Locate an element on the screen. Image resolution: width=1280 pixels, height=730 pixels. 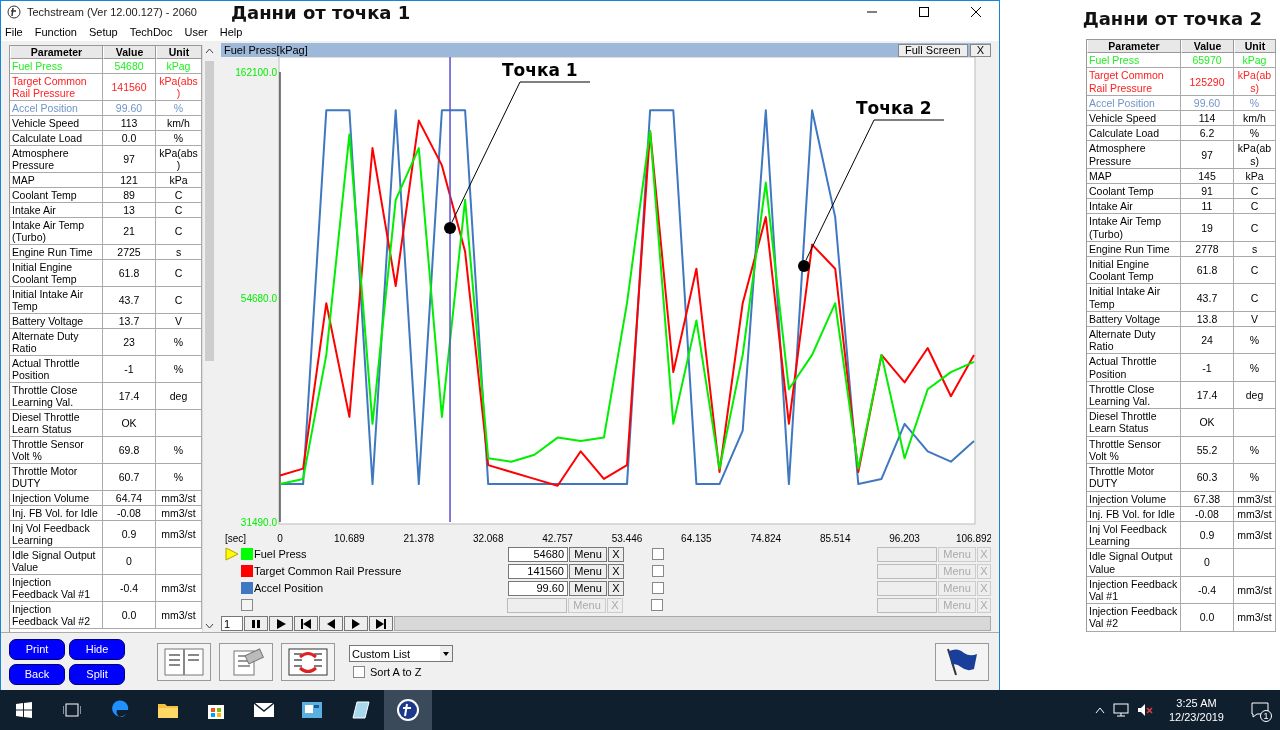
clock: 3:25 AM 12/23/2019 is located at coordinates (1196, 710).